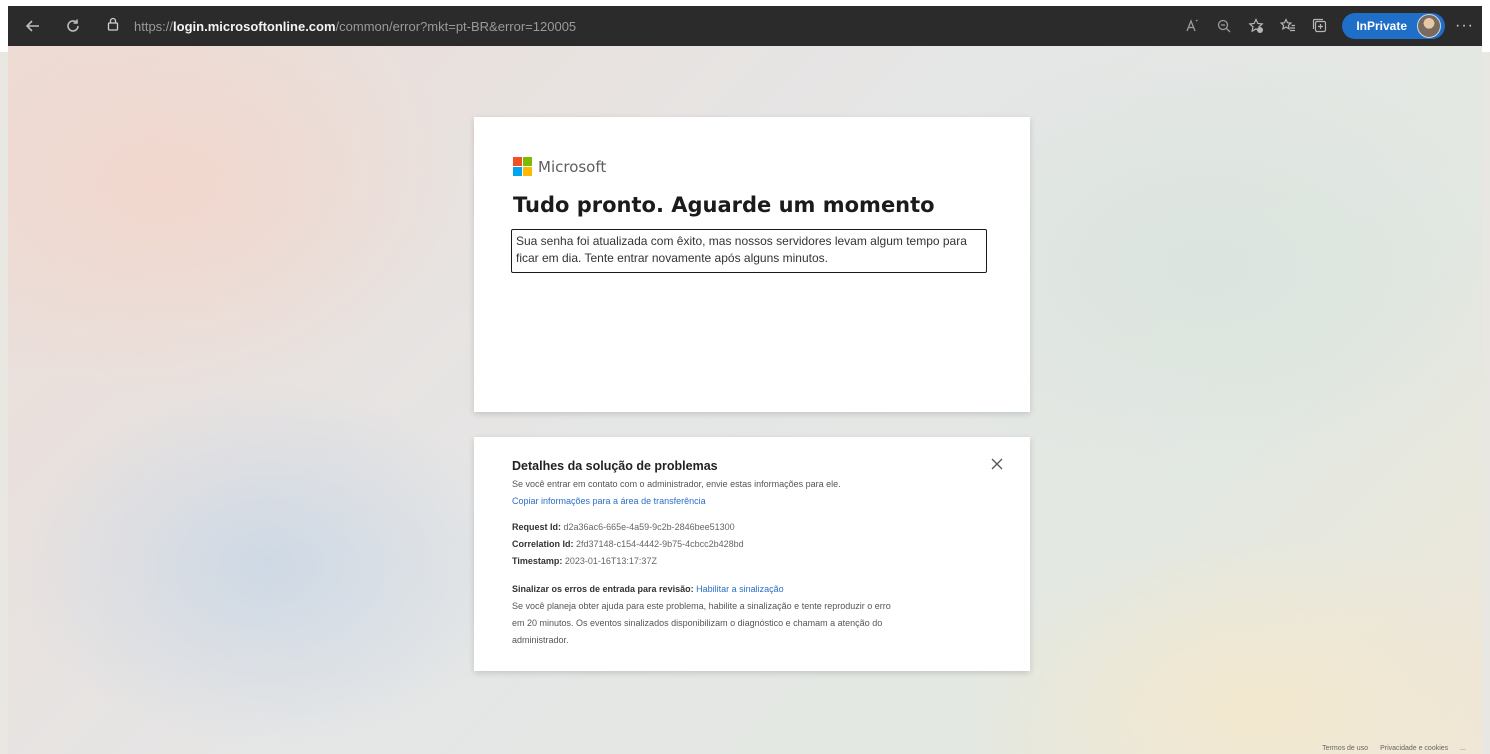 Image resolution: width=1490 pixels, height=754 pixels. I want to click on read-aloud-icon, so click(1192, 25).